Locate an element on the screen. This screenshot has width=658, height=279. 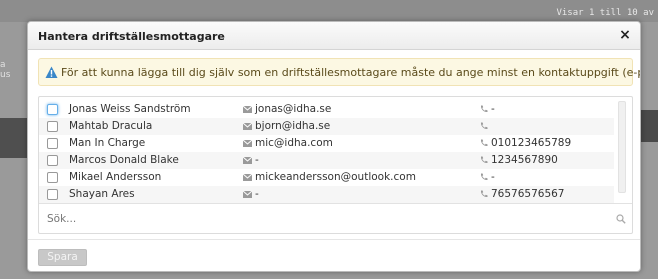
recipient-email-text: jonas@idha.se is located at coordinates (293, 109).